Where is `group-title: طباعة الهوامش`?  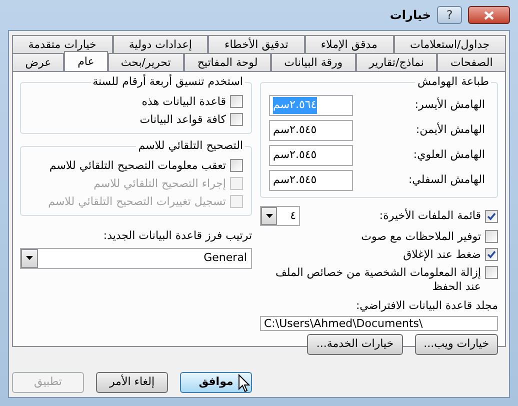
group-title: طباعة الهوامش is located at coordinates (453, 82).